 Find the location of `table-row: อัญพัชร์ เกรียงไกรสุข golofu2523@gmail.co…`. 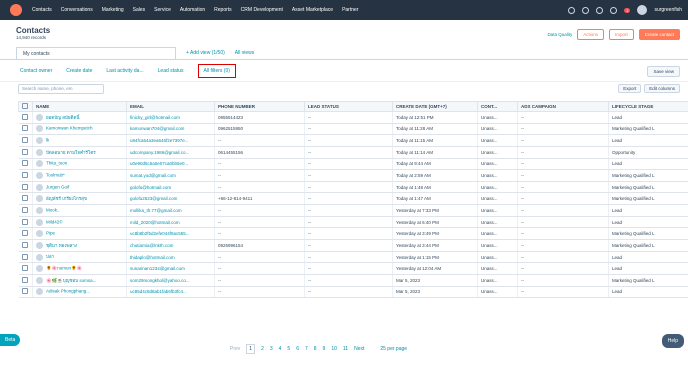

table-row: อัญพัชร์ เกรียงไกรสุข golofu2523@gmail.co… is located at coordinates (353, 199).